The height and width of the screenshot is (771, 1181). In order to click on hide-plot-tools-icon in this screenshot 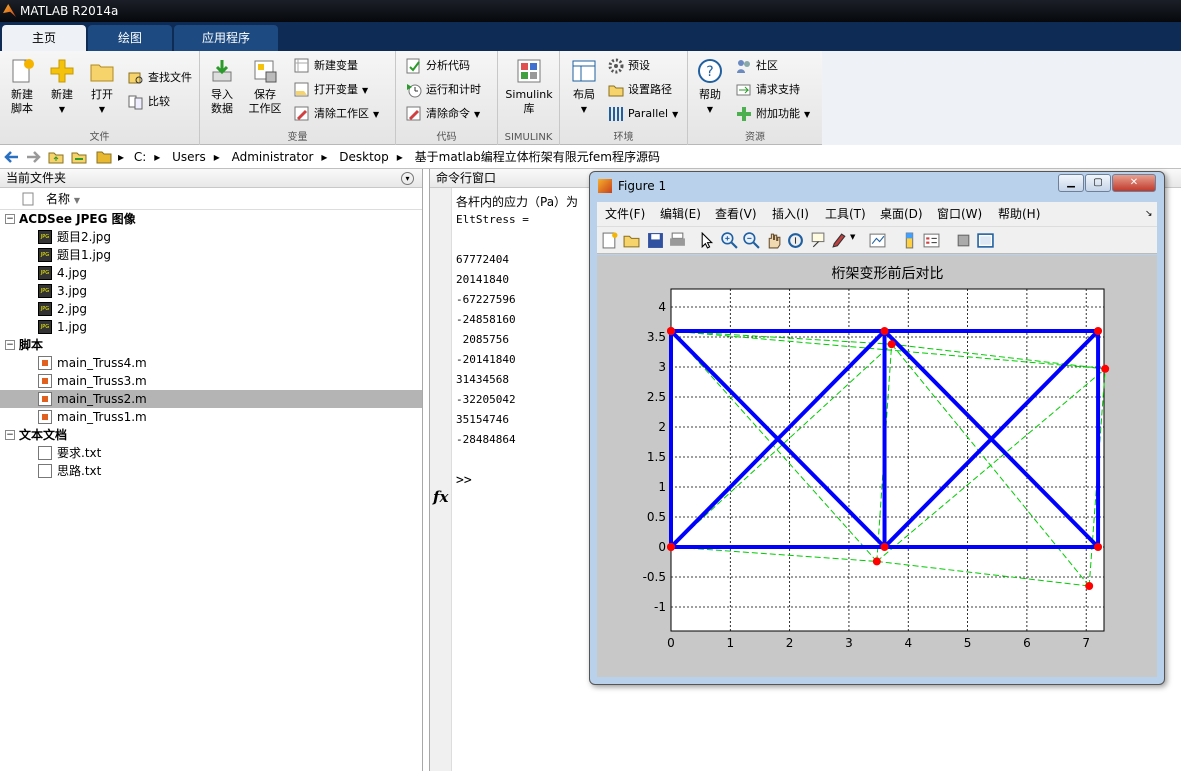, I will do `click(963, 240)`.